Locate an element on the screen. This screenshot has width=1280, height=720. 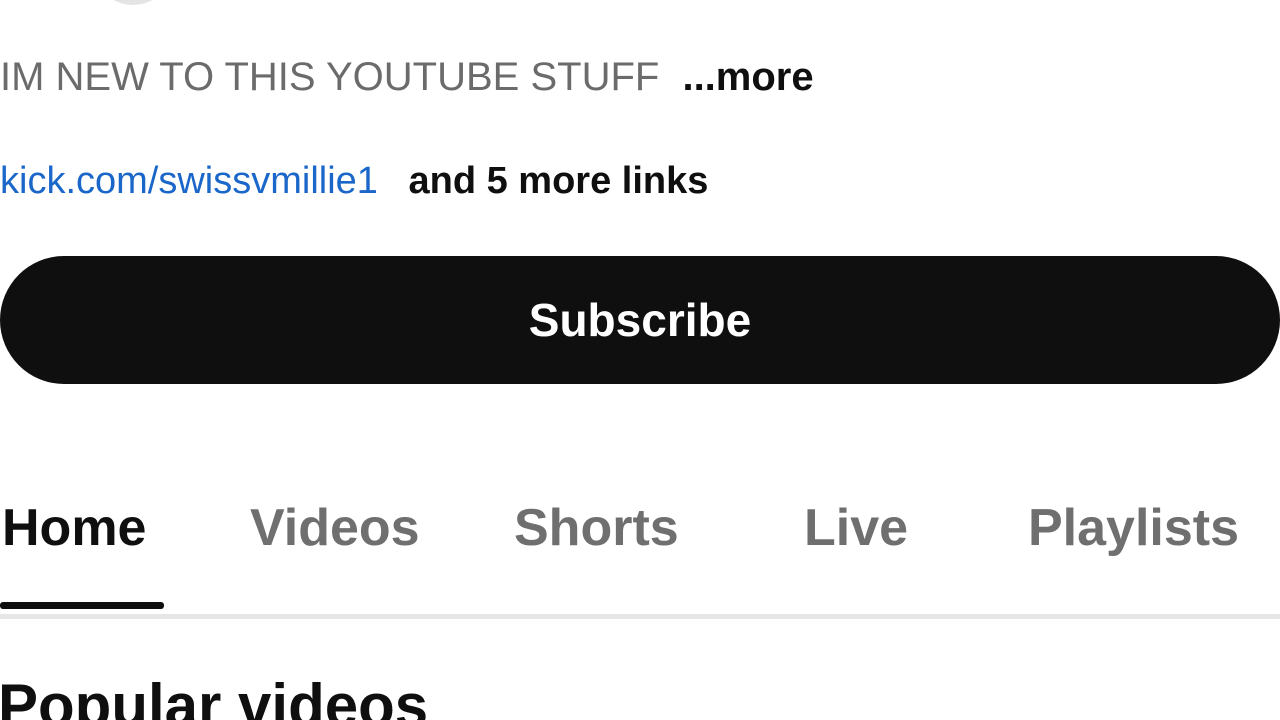
tab-playlists: Playlists is located at coordinates (1133, 528).